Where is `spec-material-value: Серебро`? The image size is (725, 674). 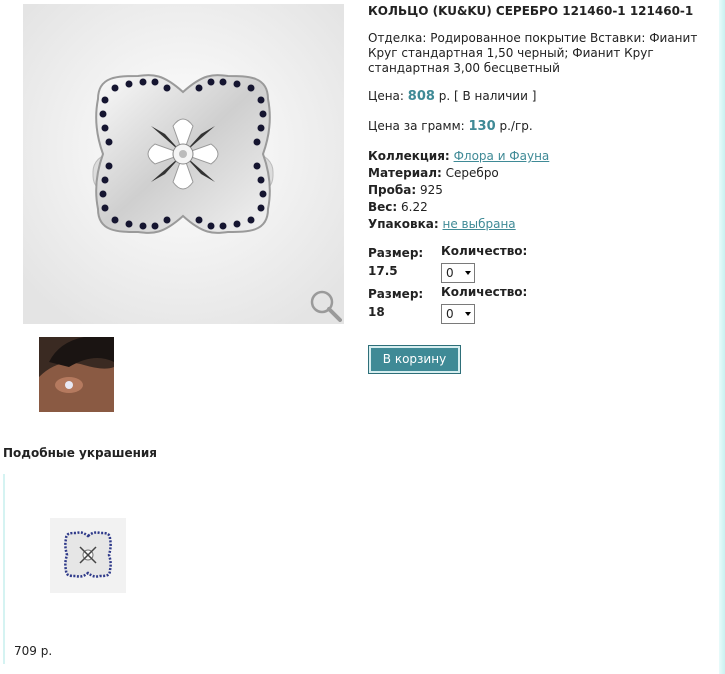 spec-material-value: Серебро is located at coordinates (472, 173).